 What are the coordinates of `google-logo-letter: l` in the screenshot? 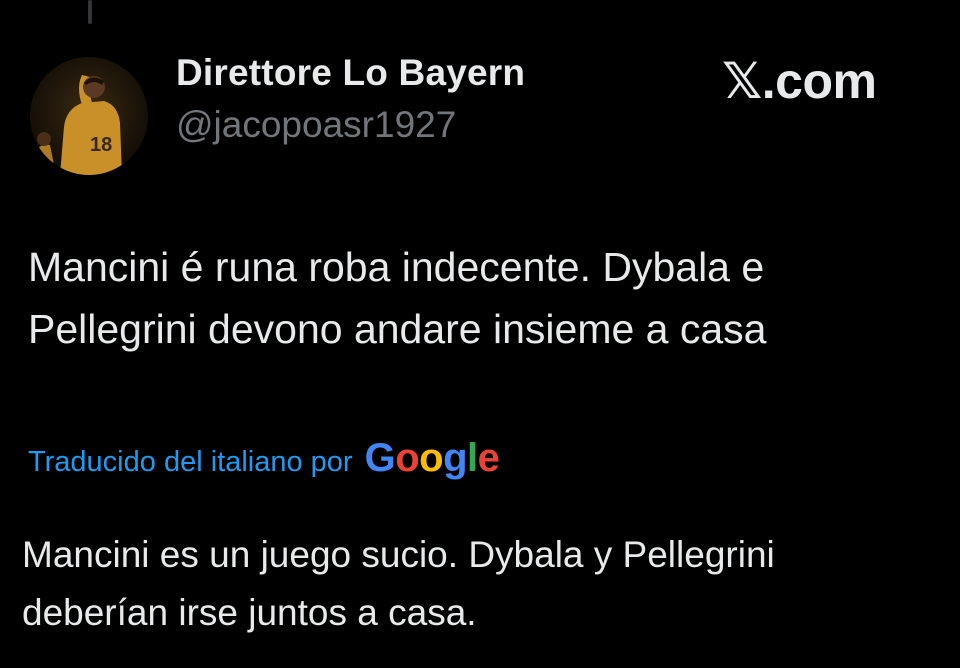 It's located at (472, 458).